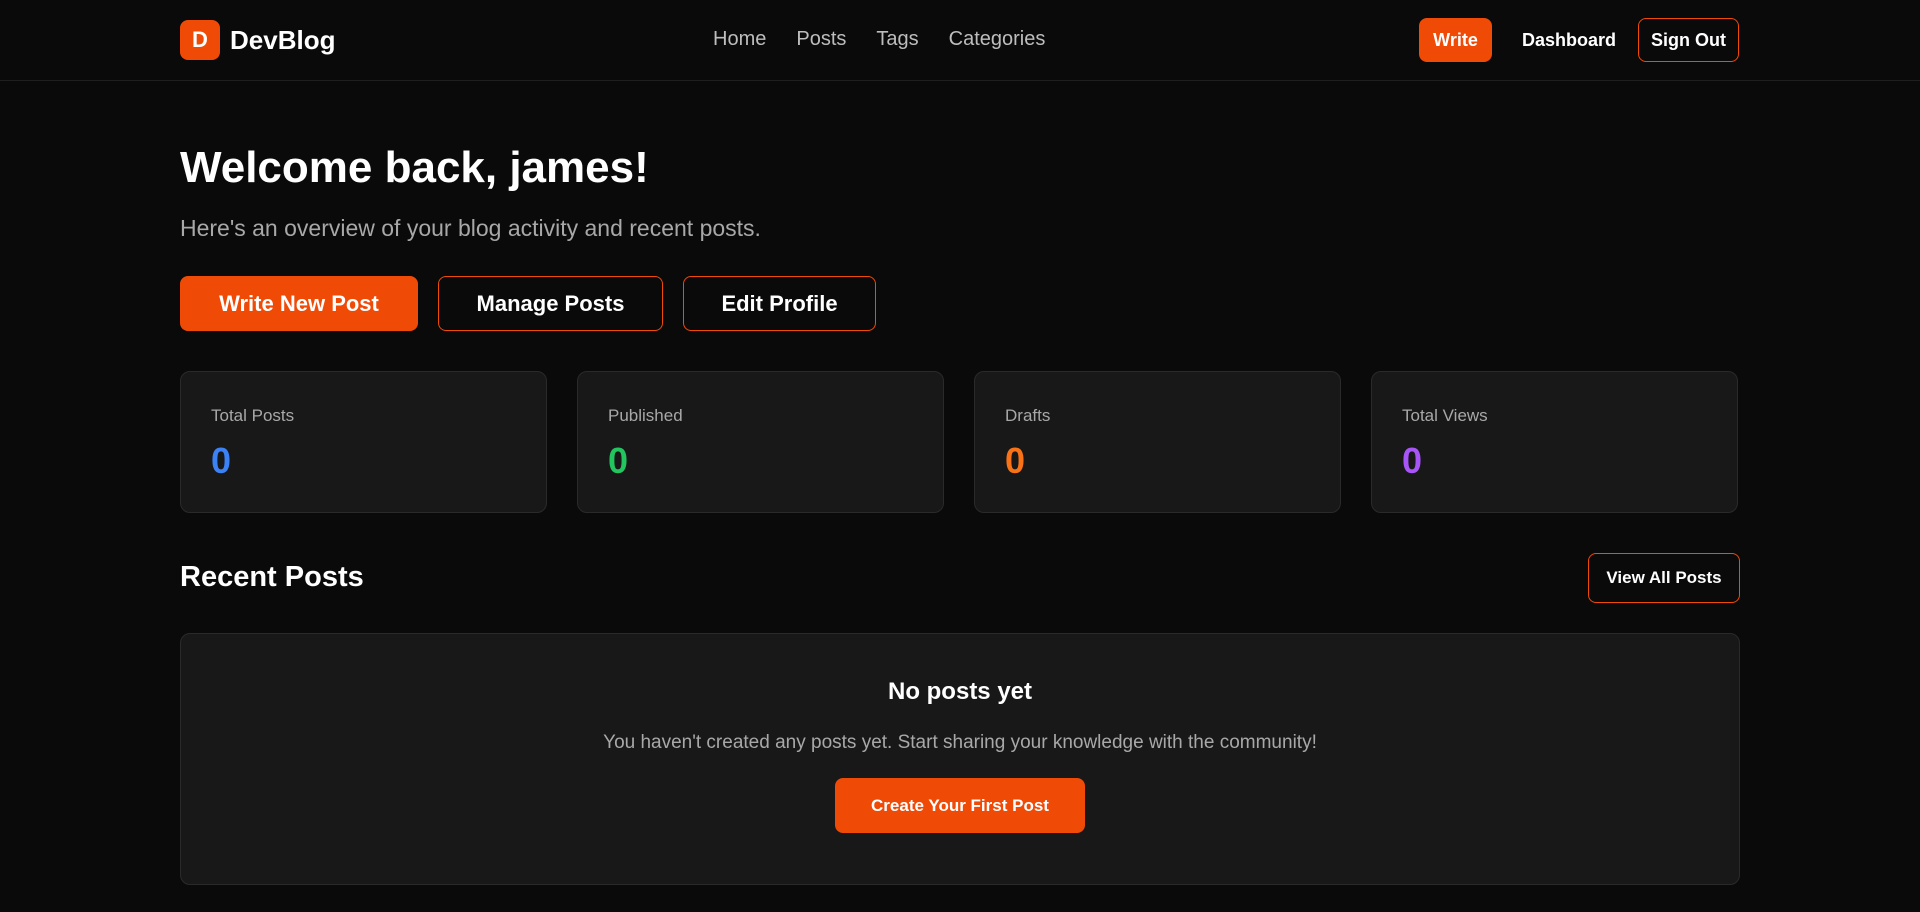 This screenshot has width=1920, height=912. What do you see at coordinates (897, 39) in the screenshot?
I see `nav-tags: Tags` at bounding box center [897, 39].